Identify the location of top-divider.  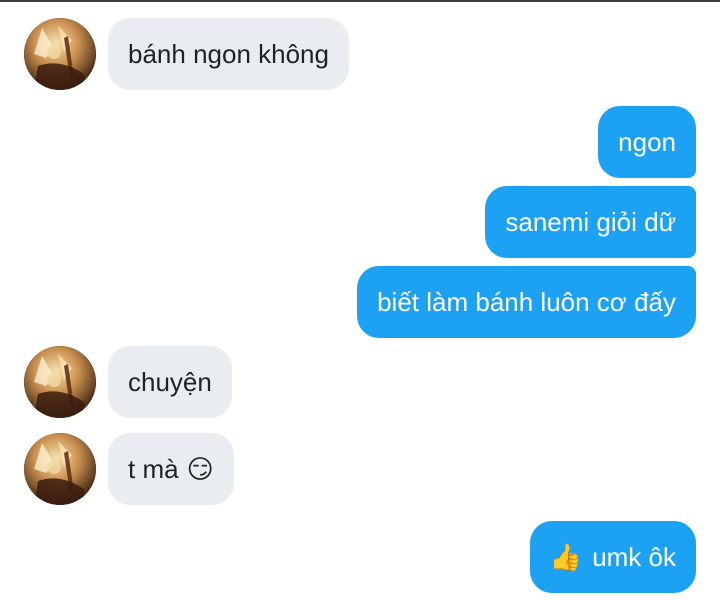
(360, 1).